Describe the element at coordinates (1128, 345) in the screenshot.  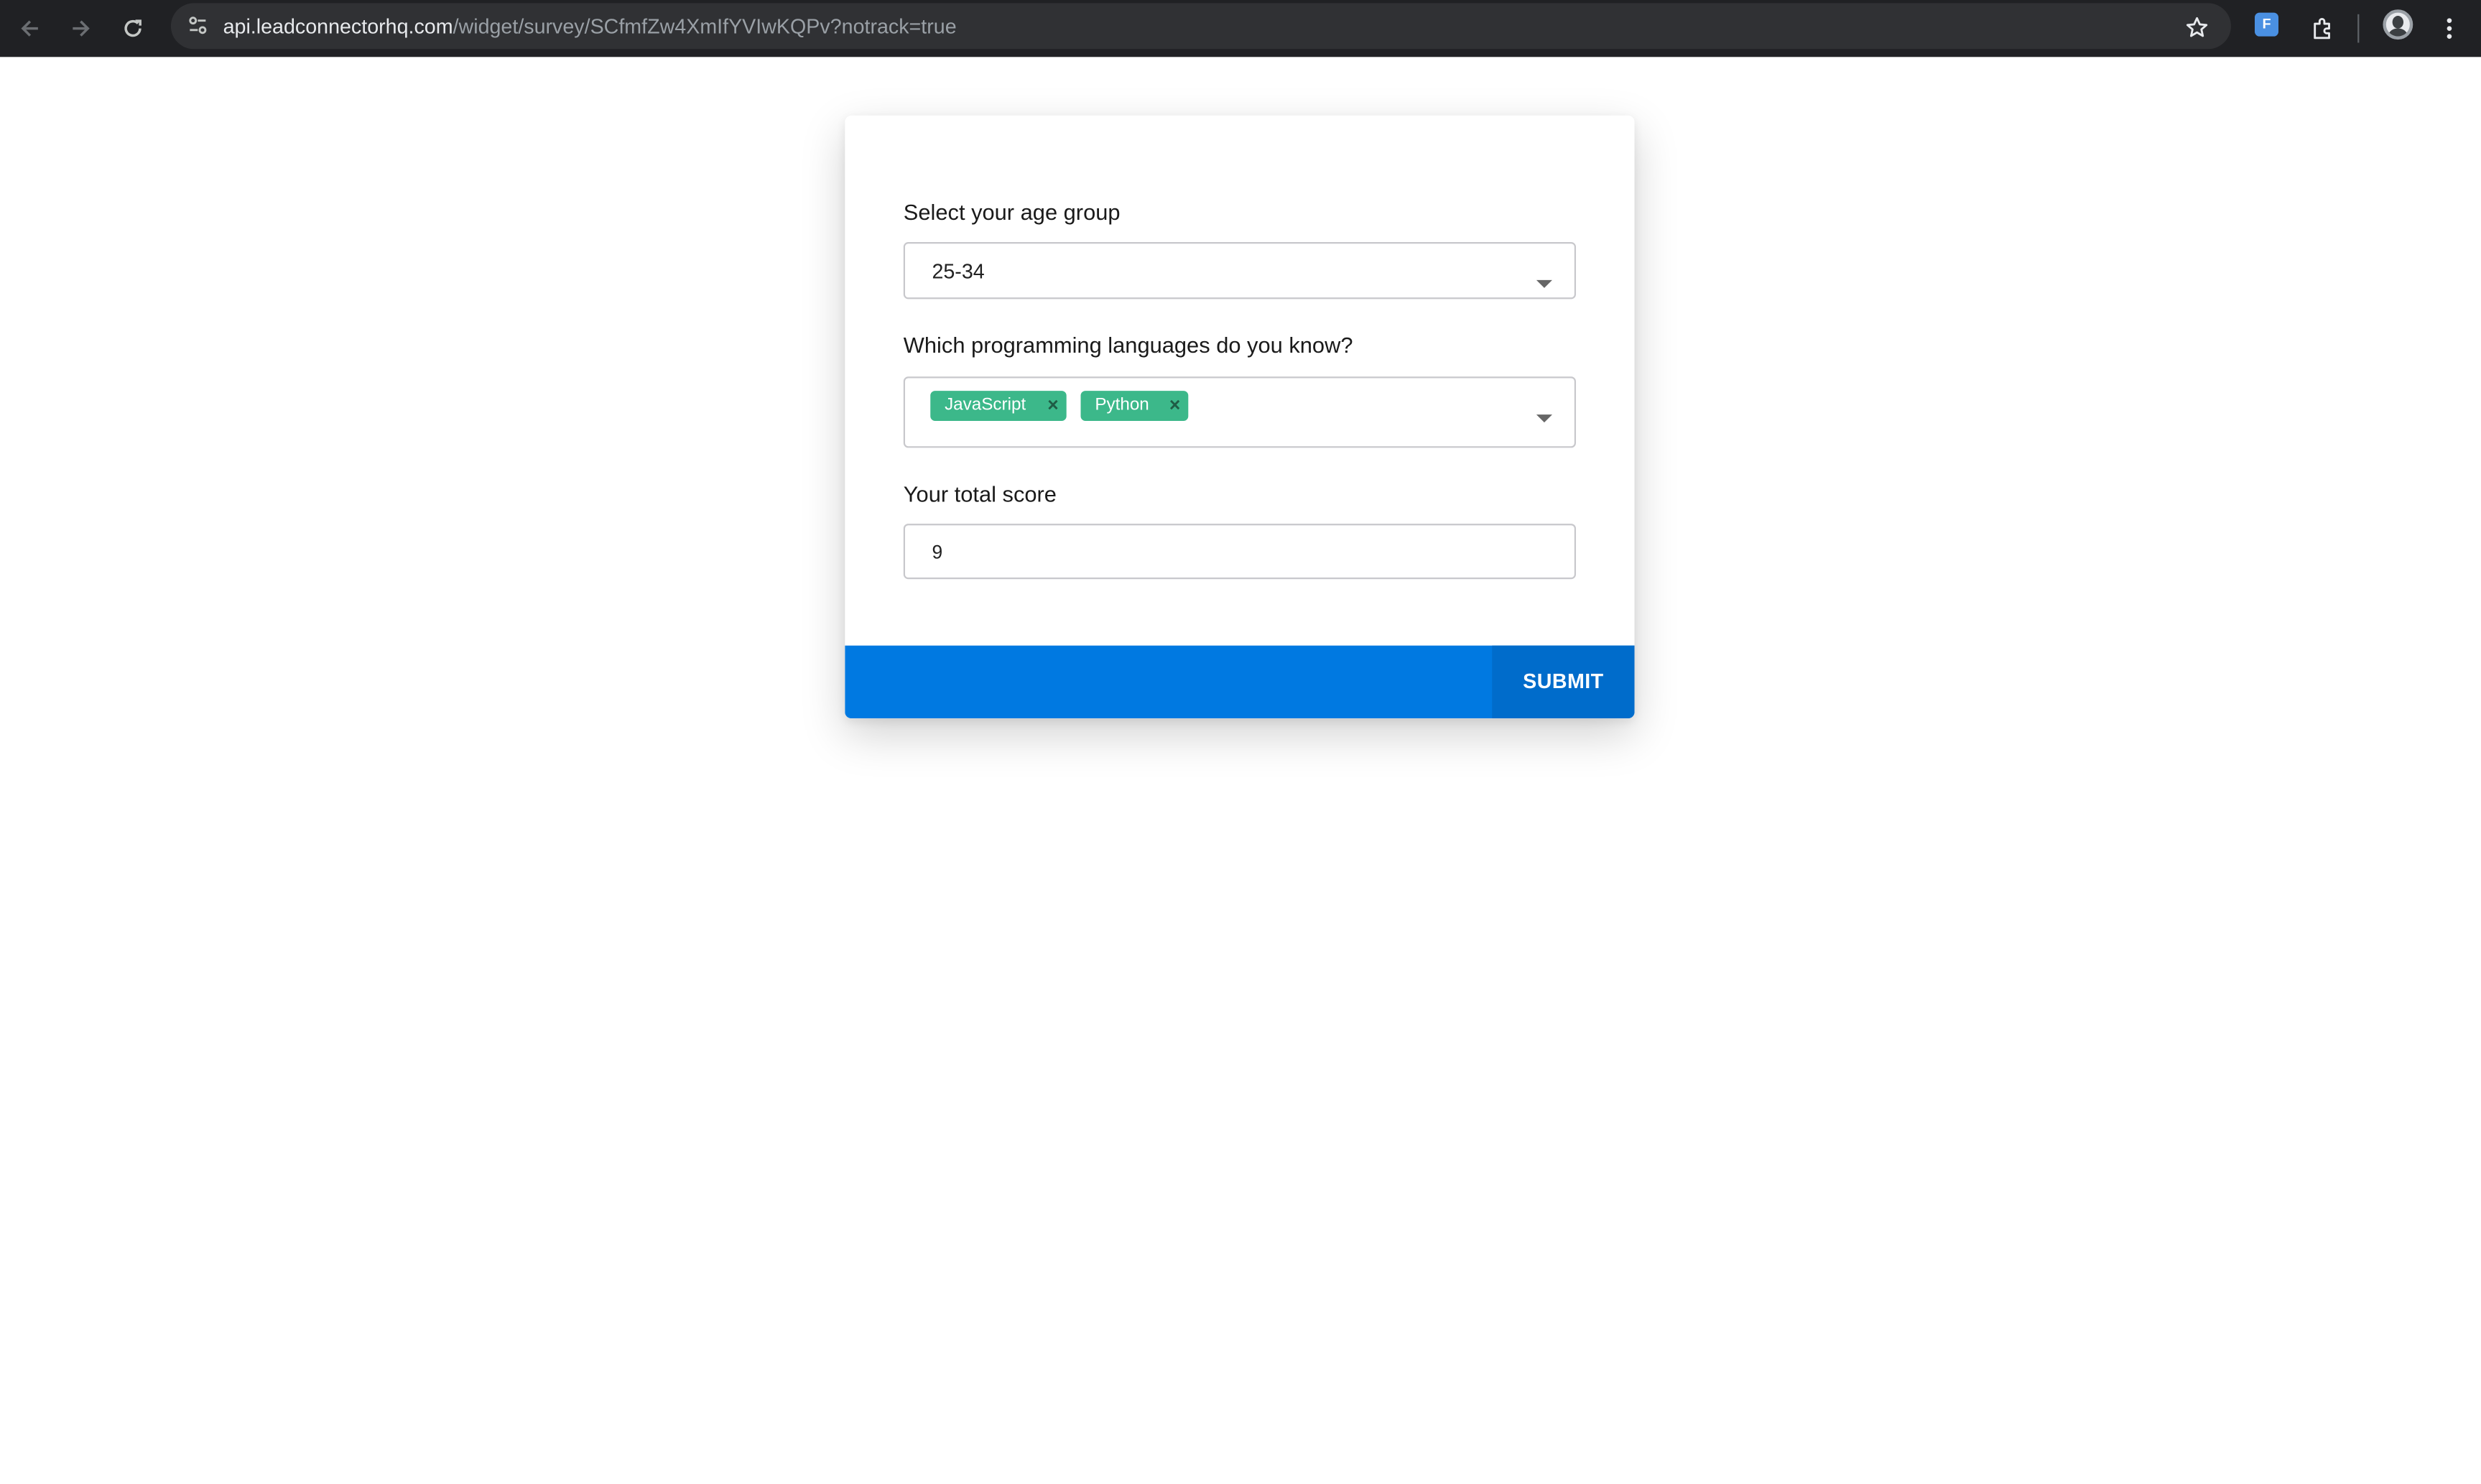
I see `languages-label: Which programming languages do you know?` at that location.